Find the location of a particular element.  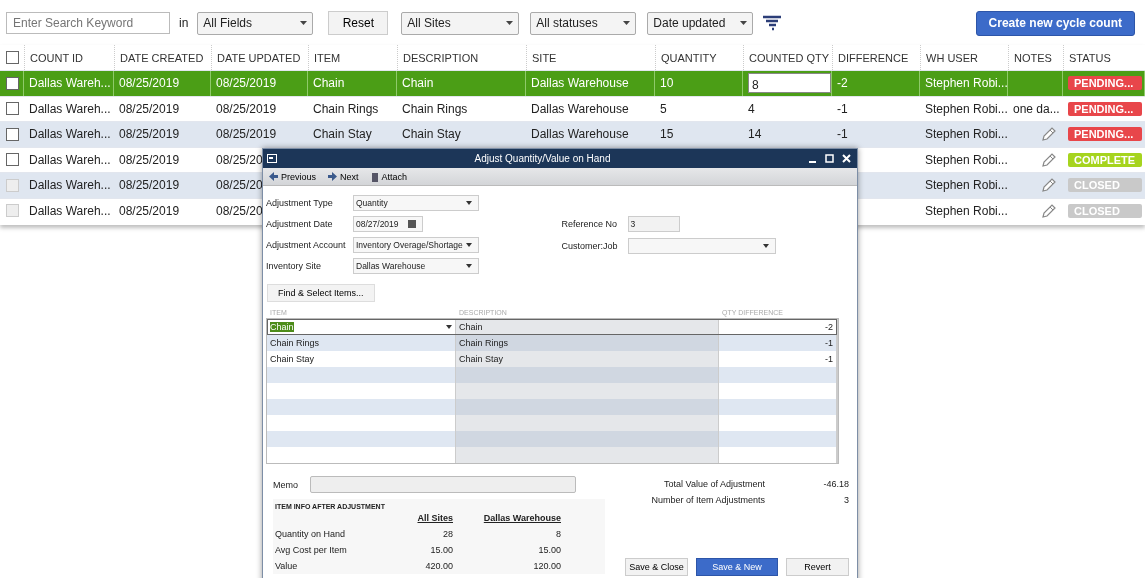

text-field: 3 is located at coordinates (653, 224).